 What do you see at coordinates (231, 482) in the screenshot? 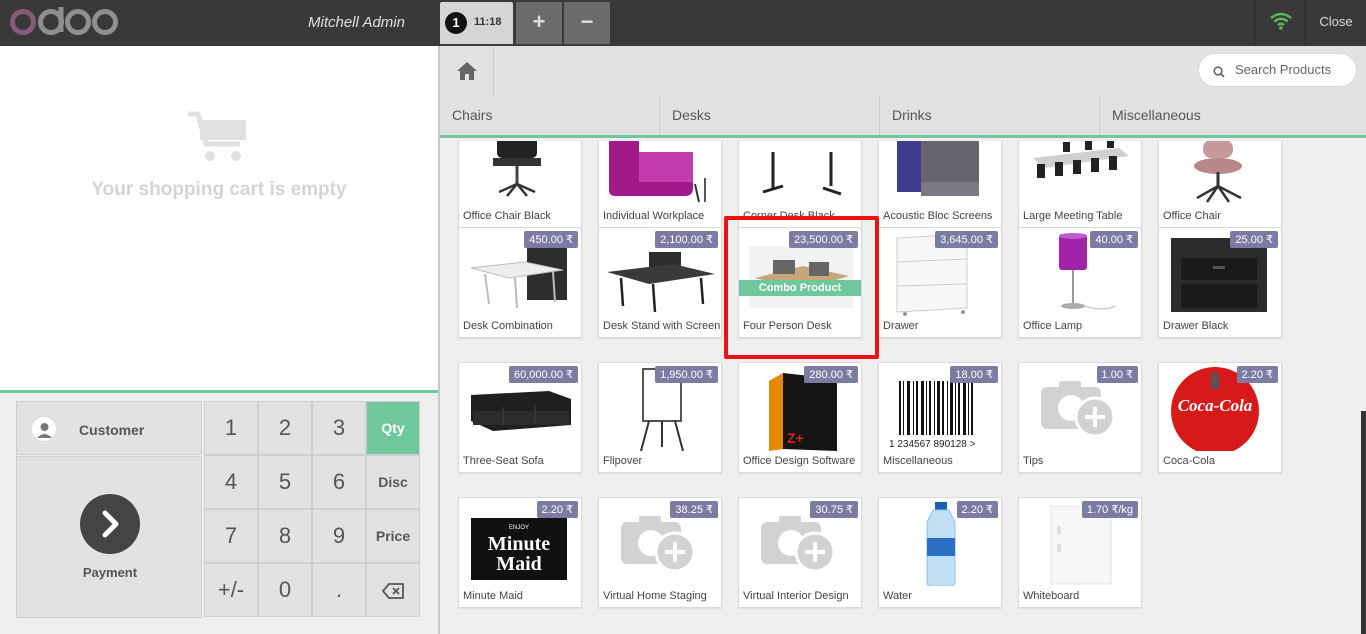
I see `numpad-key-4: 4` at bounding box center [231, 482].